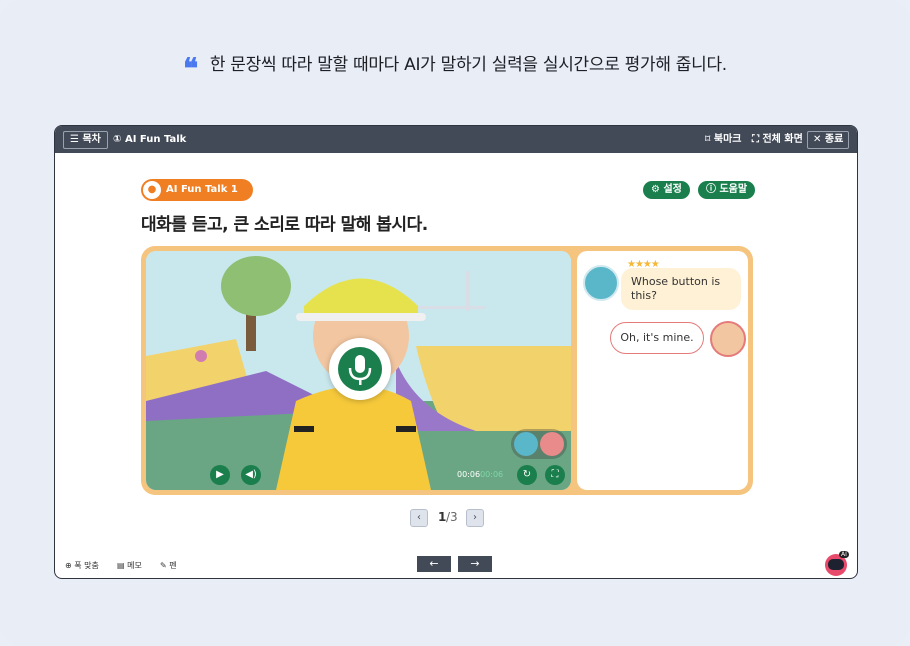 This screenshot has width=910, height=646. I want to click on close-icon: ✕, so click(819, 139).